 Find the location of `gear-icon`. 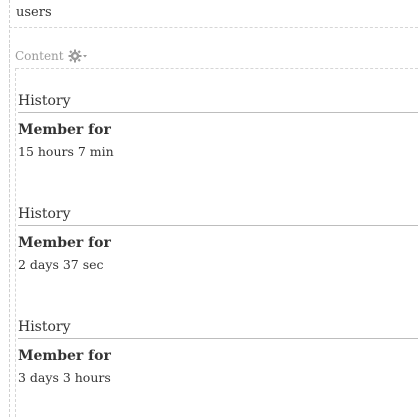

gear-icon is located at coordinates (77, 56).